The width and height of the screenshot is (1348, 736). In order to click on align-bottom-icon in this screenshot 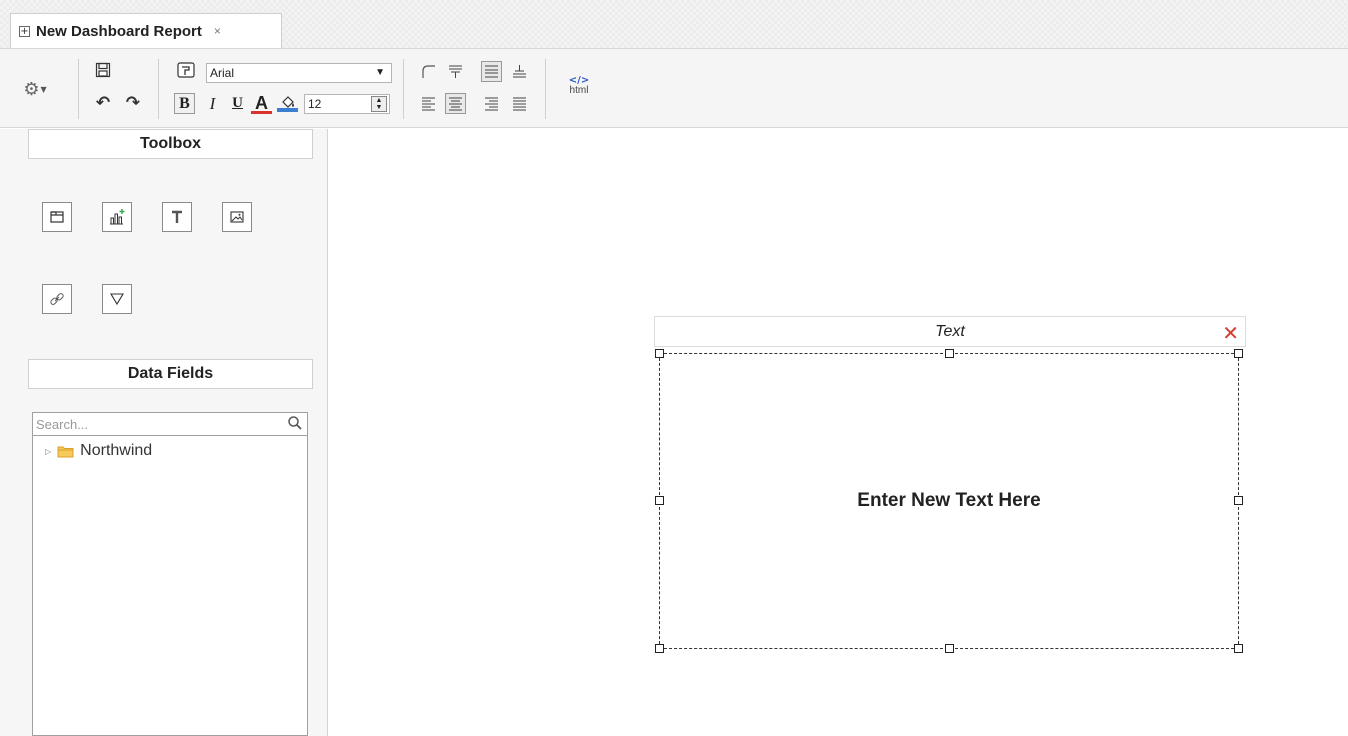, I will do `click(519, 71)`.